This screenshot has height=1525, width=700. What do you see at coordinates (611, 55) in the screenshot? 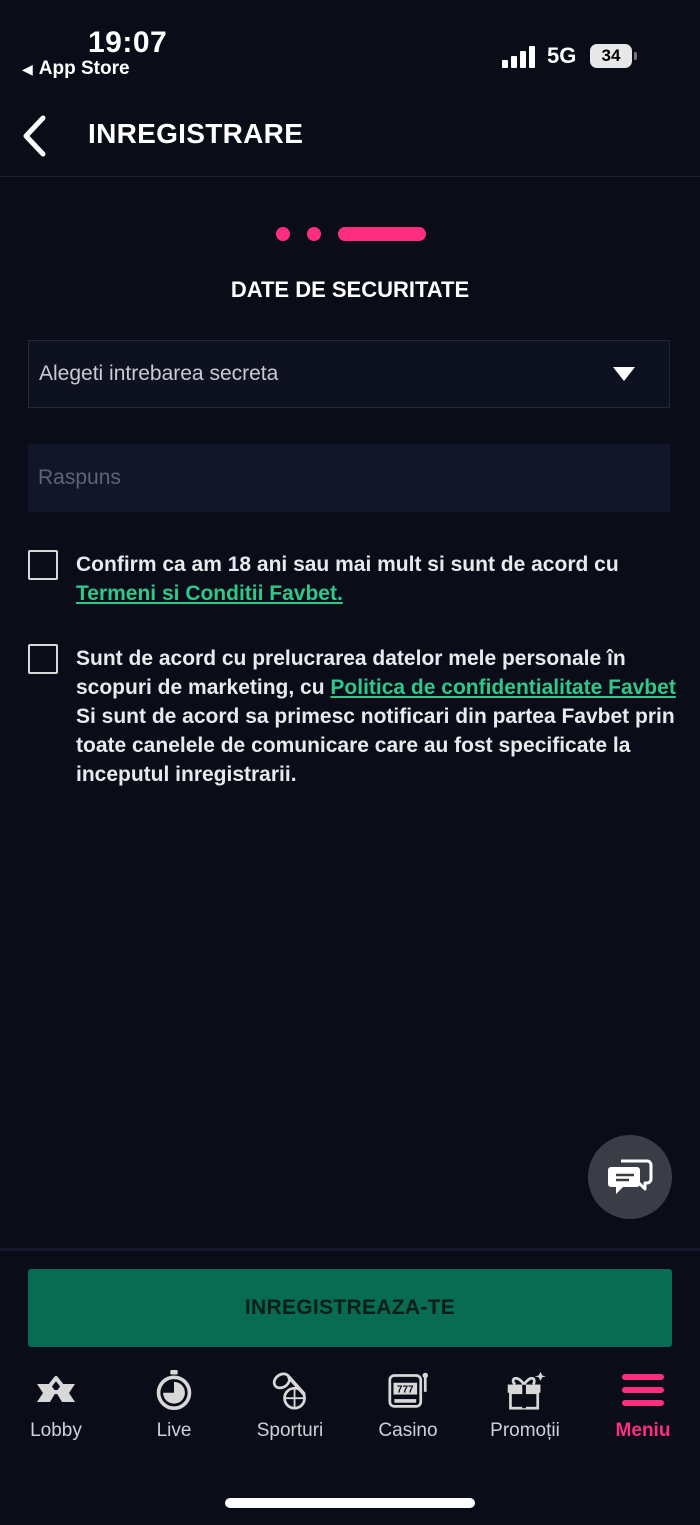
I see `battery-level: 34` at bounding box center [611, 55].